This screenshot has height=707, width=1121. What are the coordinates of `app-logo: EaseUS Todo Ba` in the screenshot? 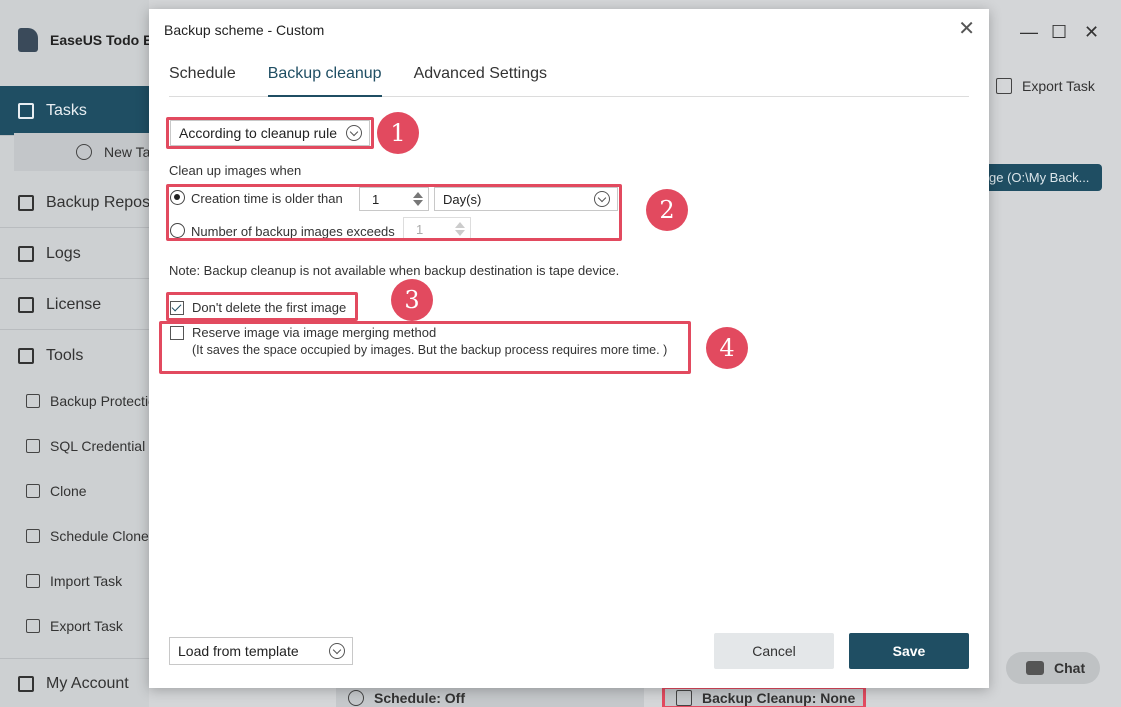 It's located at (89, 40).